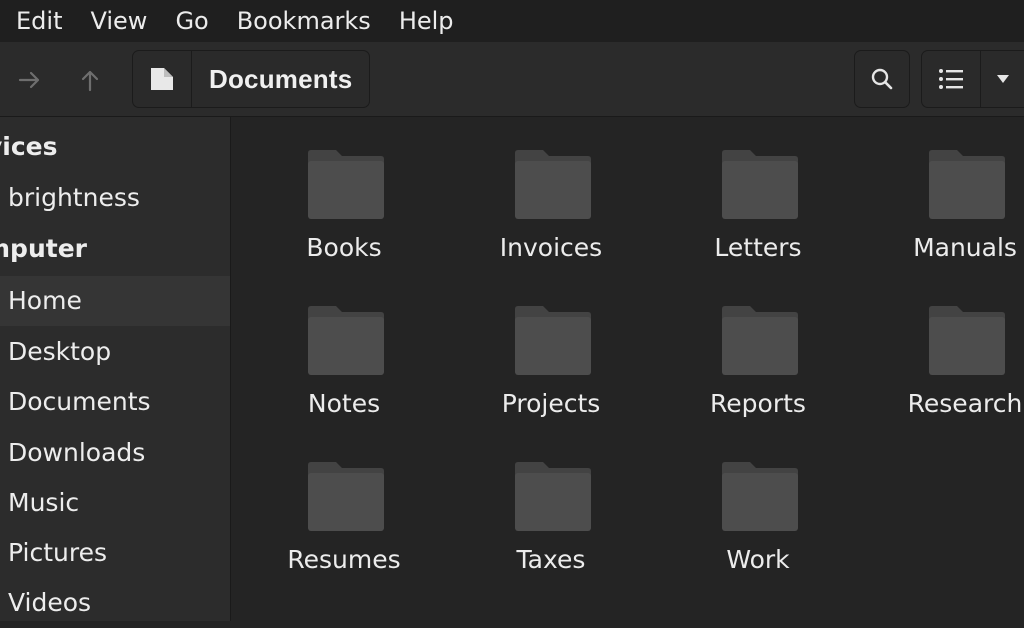 The height and width of the screenshot is (628, 1024). I want to click on folder-item: Manuals, so click(944, 189).